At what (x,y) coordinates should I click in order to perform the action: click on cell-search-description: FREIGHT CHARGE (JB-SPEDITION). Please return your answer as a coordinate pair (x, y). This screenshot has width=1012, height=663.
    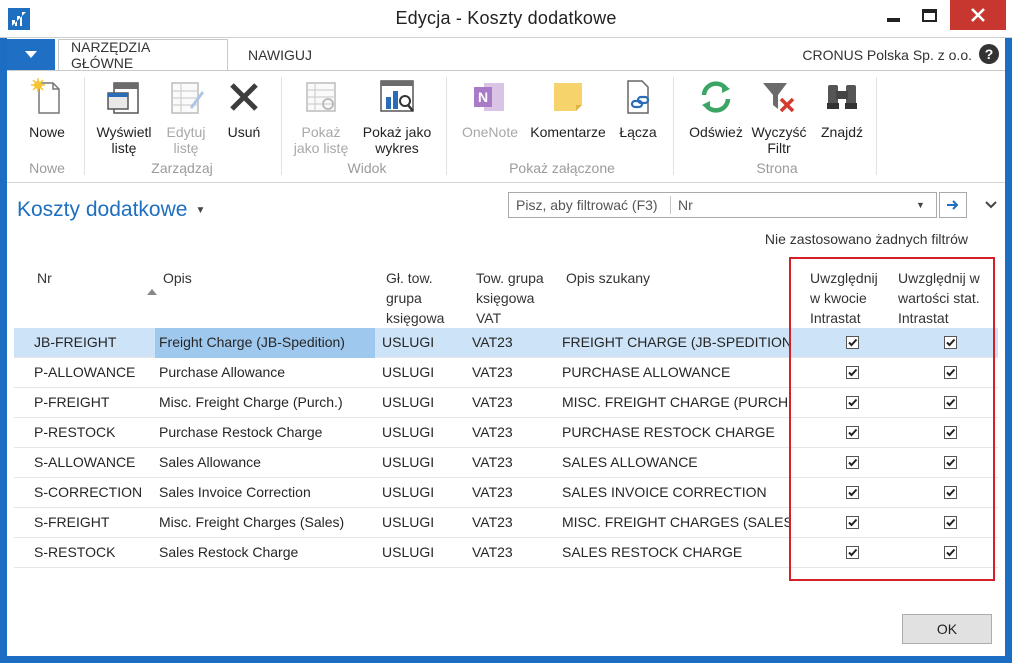
    Looking at the image, I should click on (676, 343).